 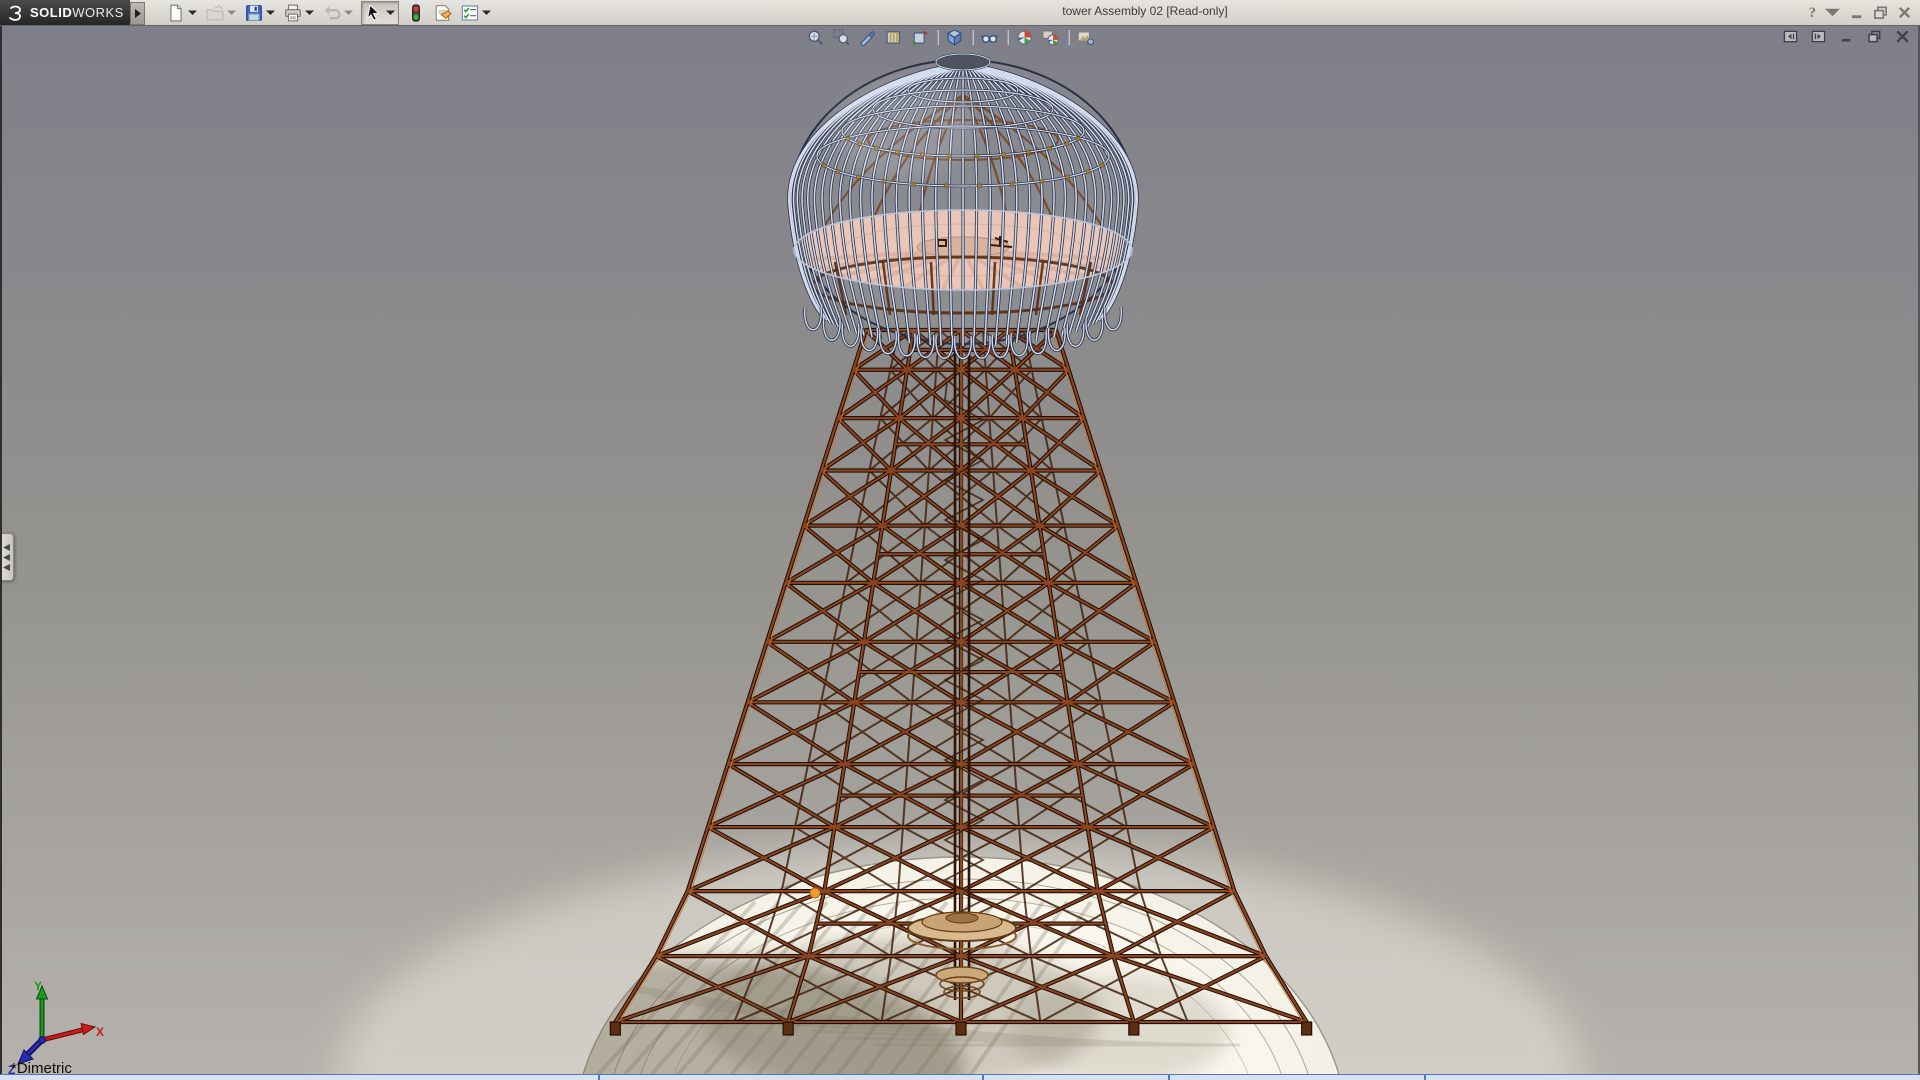 I want to click on section-view-button, so click(x=867, y=37).